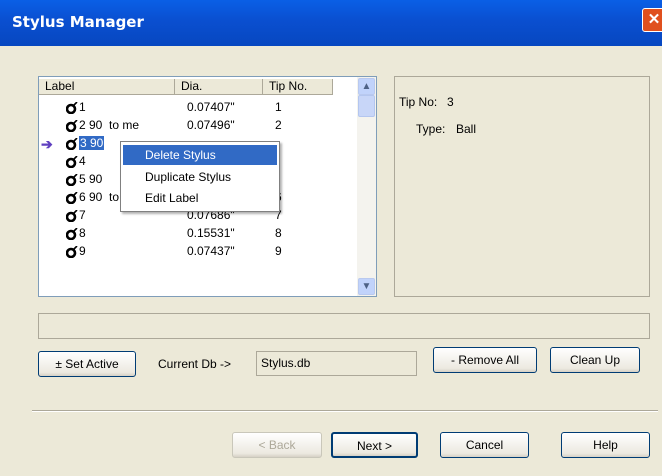 The image size is (662, 476). What do you see at coordinates (278, 251) in the screenshot?
I see `row-tip-no: 9` at bounding box center [278, 251].